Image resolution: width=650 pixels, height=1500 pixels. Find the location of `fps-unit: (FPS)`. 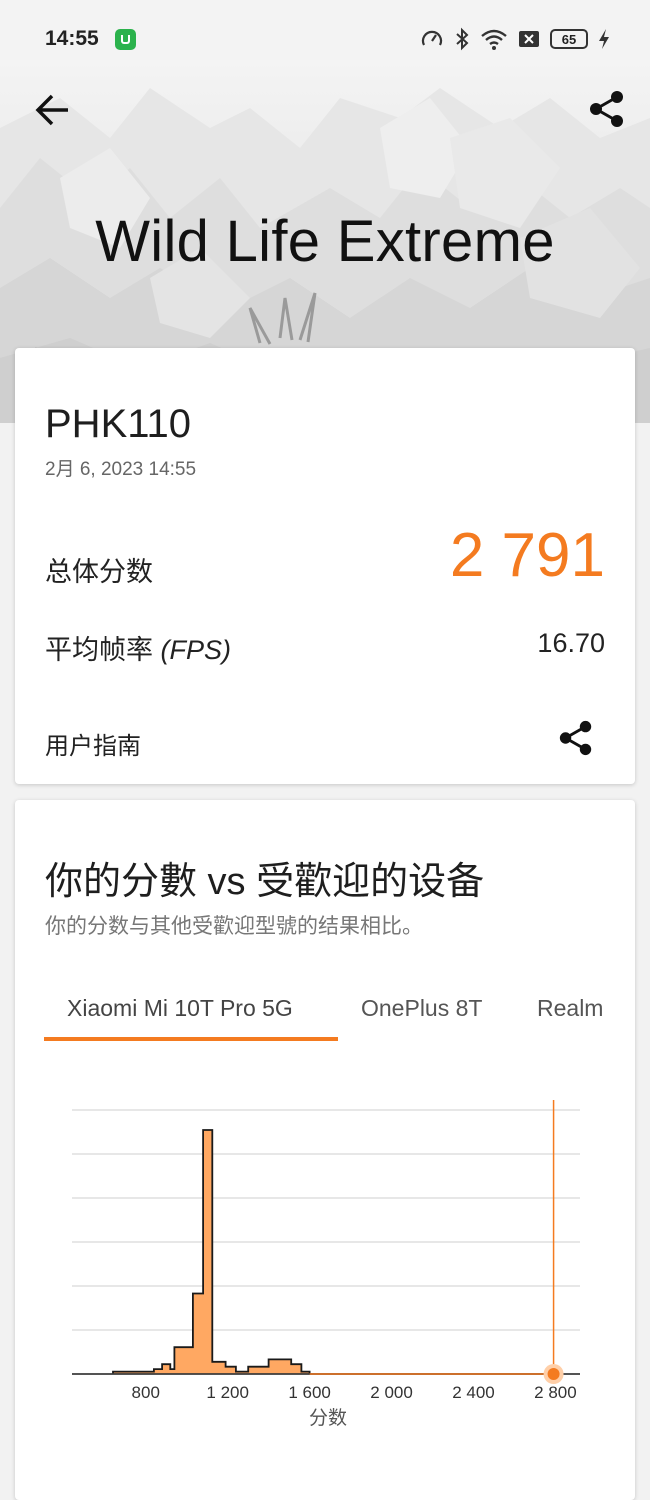

fps-unit: (FPS) is located at coordinates (196, 650).